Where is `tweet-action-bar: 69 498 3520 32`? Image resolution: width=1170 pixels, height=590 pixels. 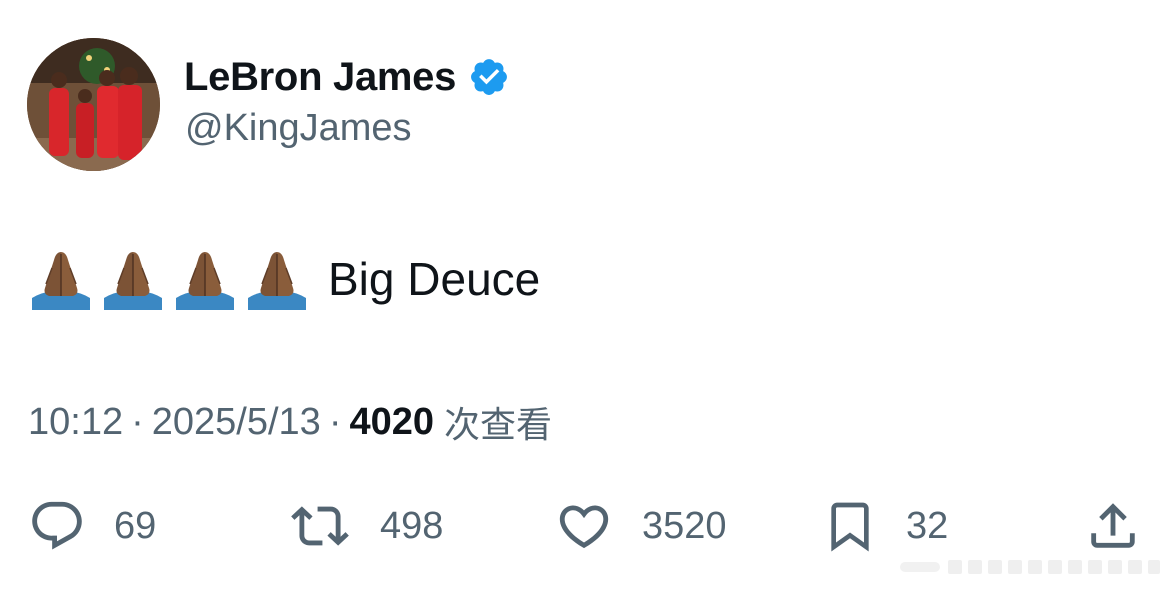 tweet-action-bar: 69 498 3520 32 is located at coordinates (585, 526).